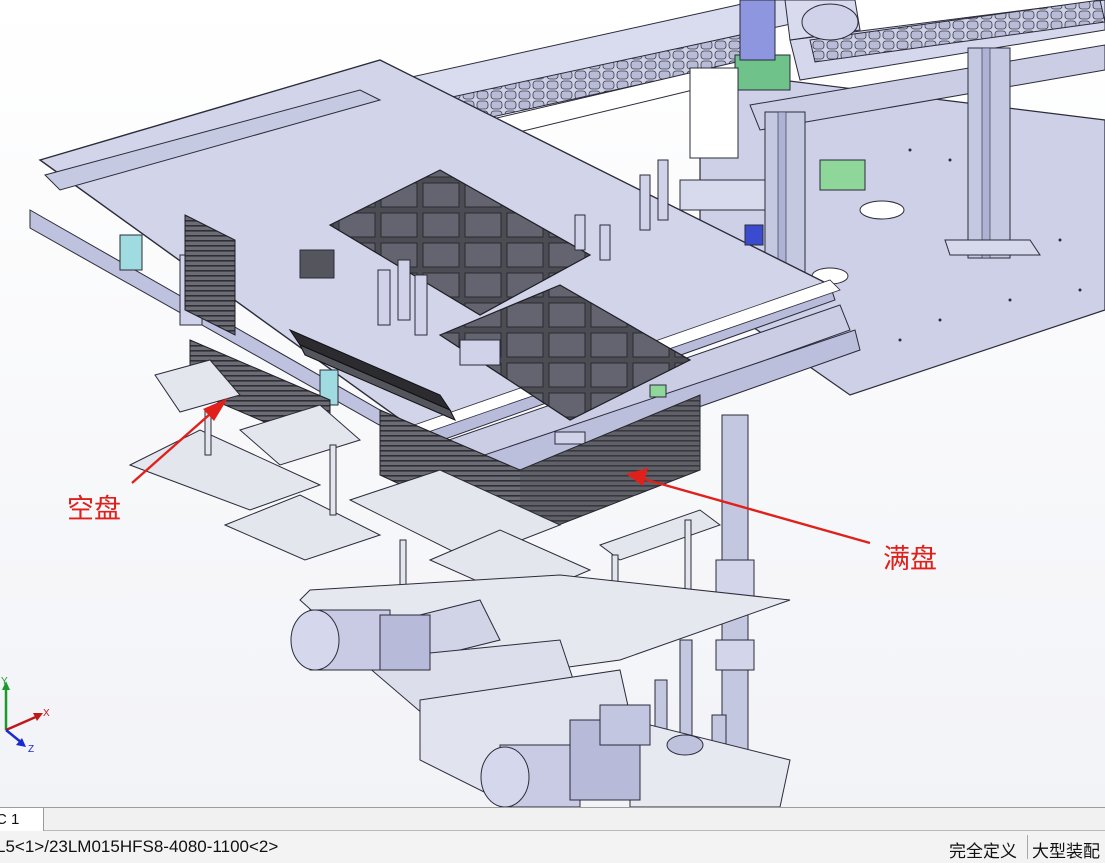  I want to click on status-assembly-mode: 大型装配, so click(1066, 849).